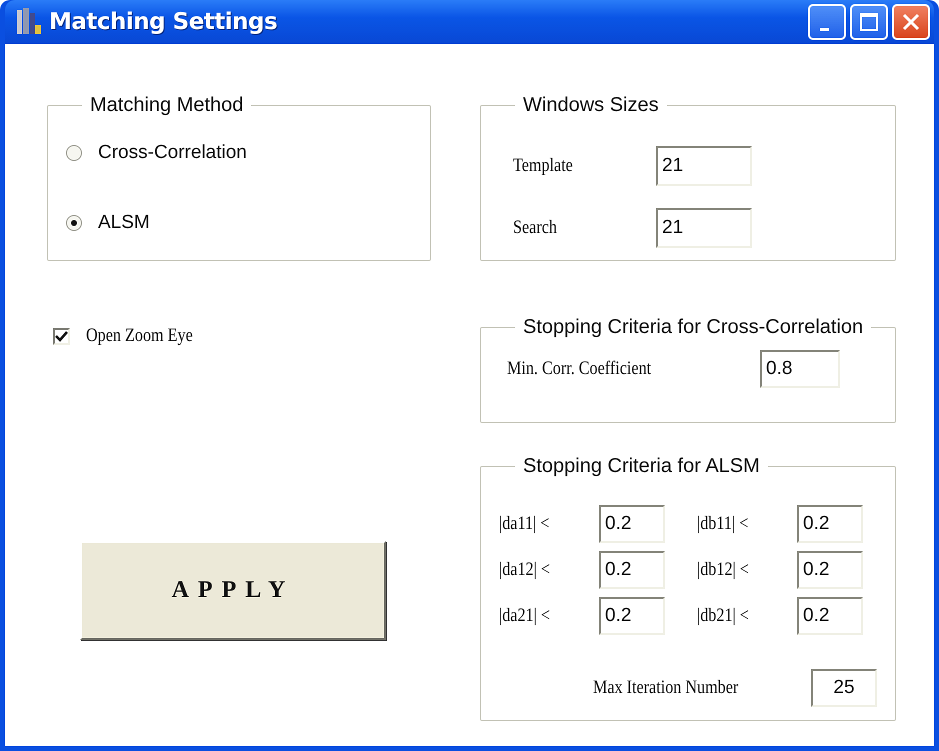 The width and height of the screenshot is (939, 751). I want to click on field-label: |db11| <, so click(723, 524).